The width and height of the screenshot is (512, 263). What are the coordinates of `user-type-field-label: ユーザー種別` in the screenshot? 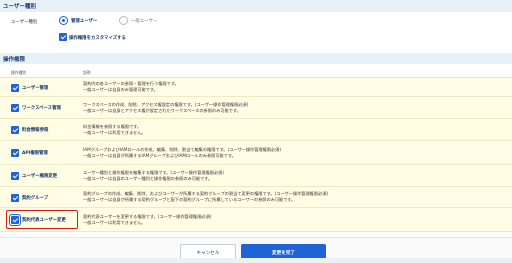 It's located at (24, 22).